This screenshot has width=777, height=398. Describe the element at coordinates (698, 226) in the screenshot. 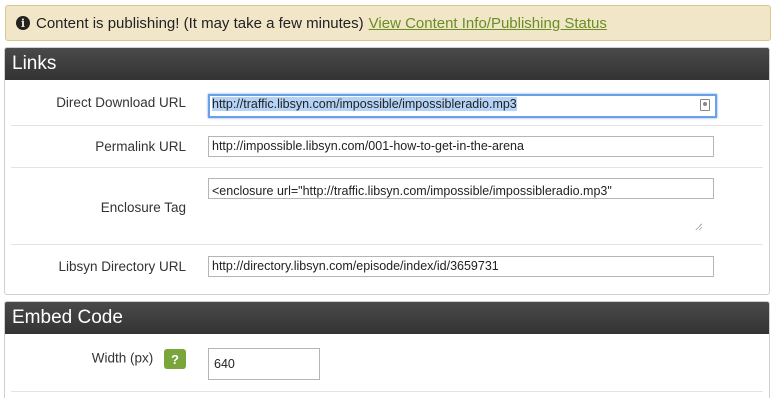

I see `resize-handle-icon` at that location.